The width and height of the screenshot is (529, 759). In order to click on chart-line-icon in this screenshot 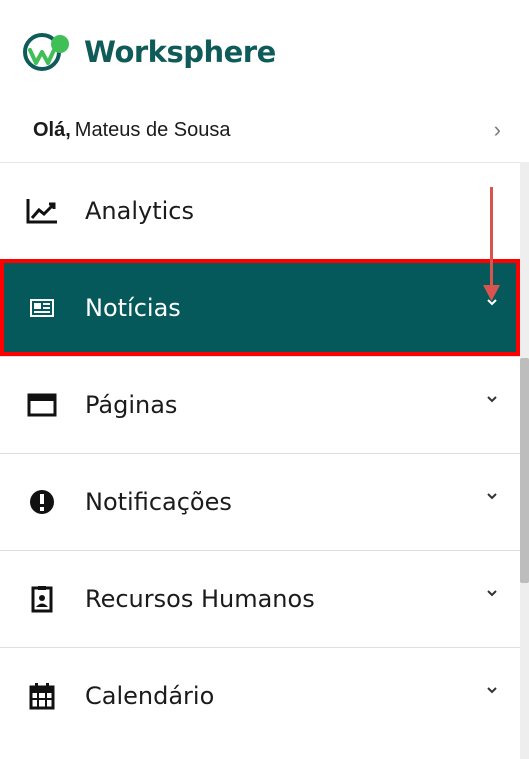, I will do `click(42, 211)`.